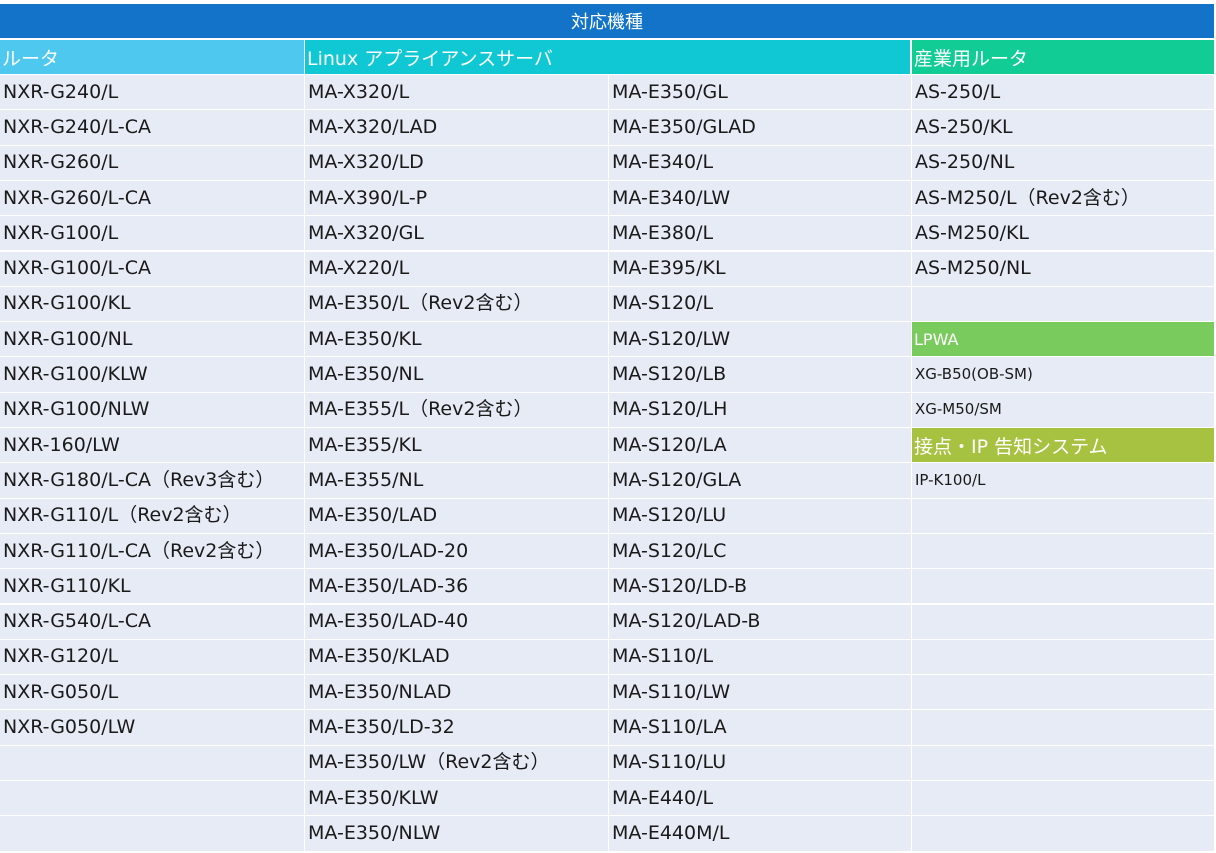 Image resolution: width=1216 pixels, height=853 pixels. Describe the element at coordinates (760, 586) in the screenshot. I see `linux-server-model-cell: MA-S120/LD-B` at that location.